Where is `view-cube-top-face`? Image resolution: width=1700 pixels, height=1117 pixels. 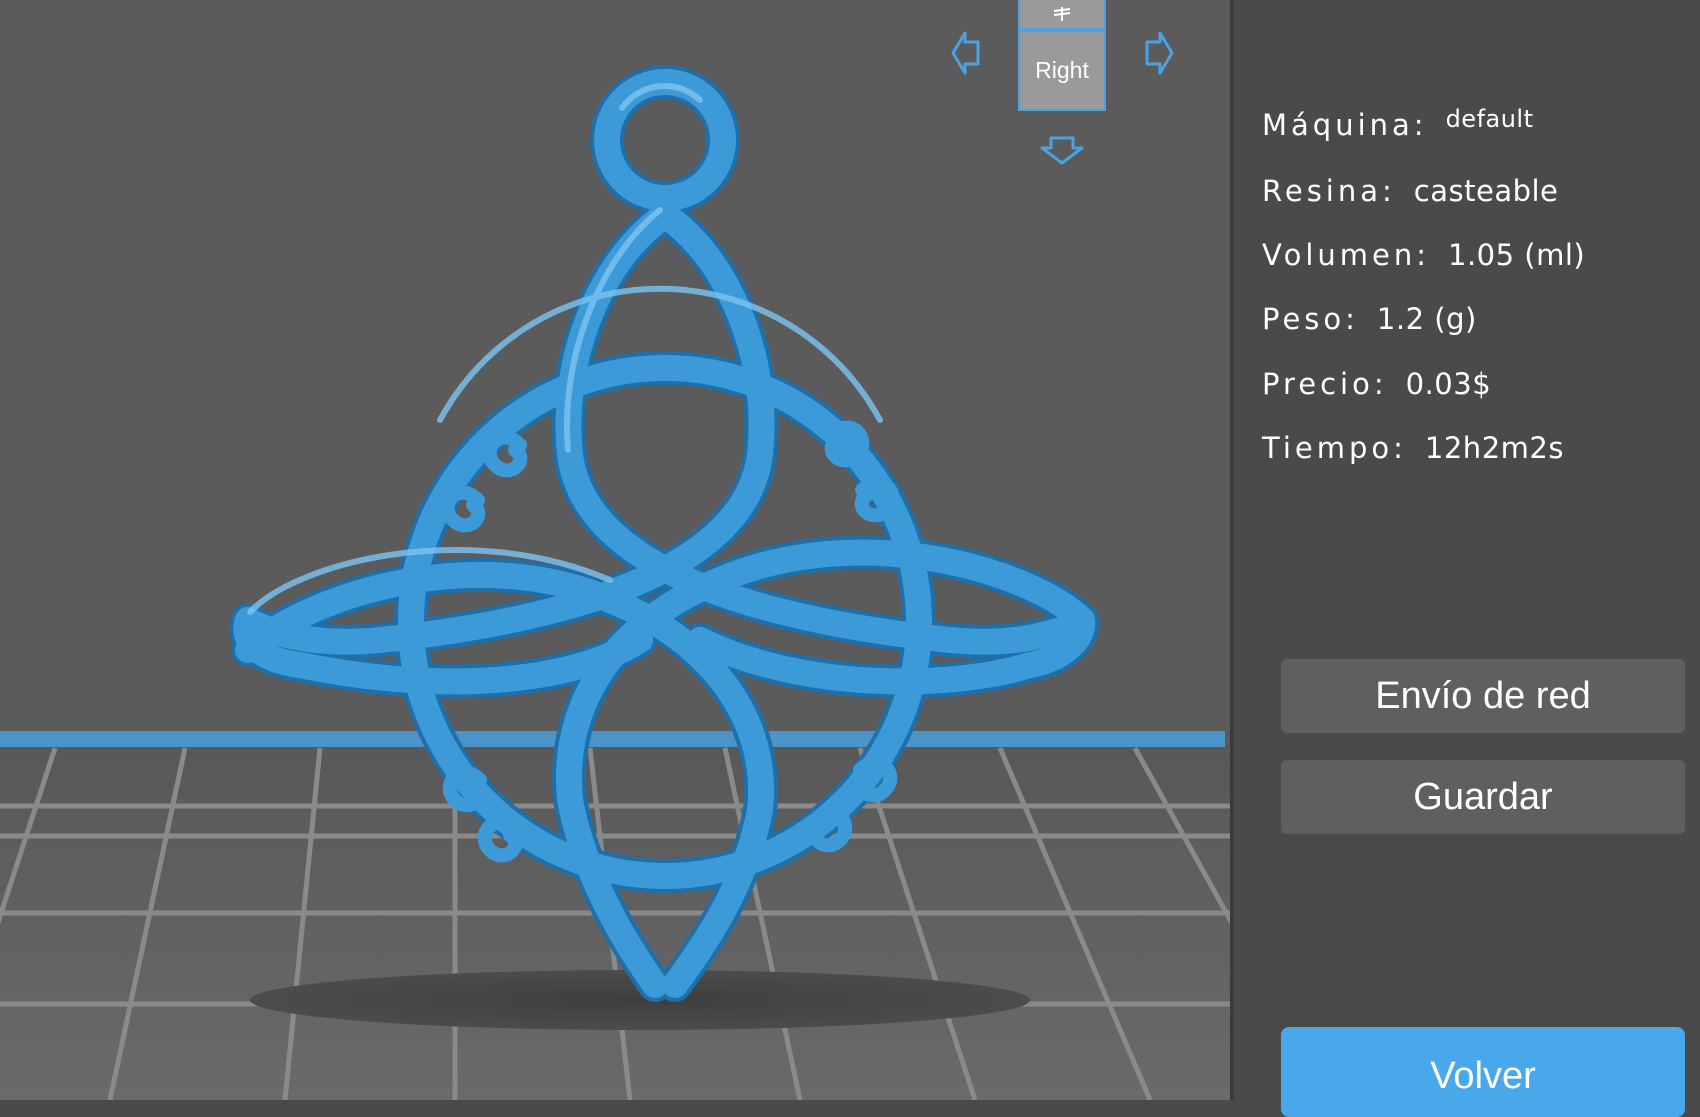
view-cube-top-face is located at coordinates (1062, 15).